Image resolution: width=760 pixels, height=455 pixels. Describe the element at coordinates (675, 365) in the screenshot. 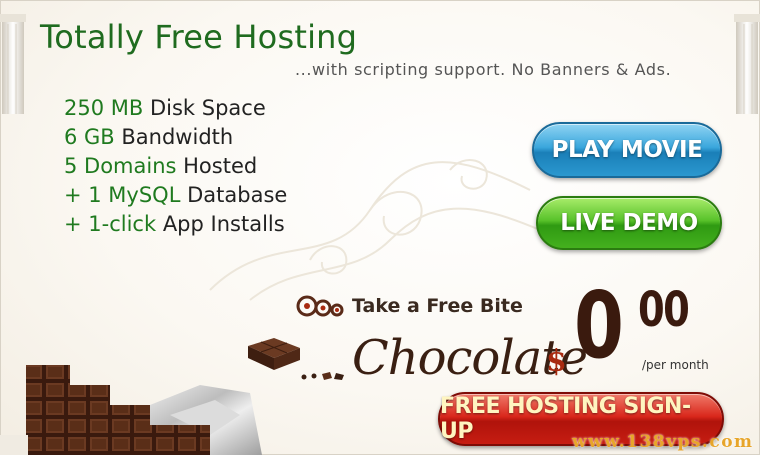

I see `price-period: /per month` at that location.